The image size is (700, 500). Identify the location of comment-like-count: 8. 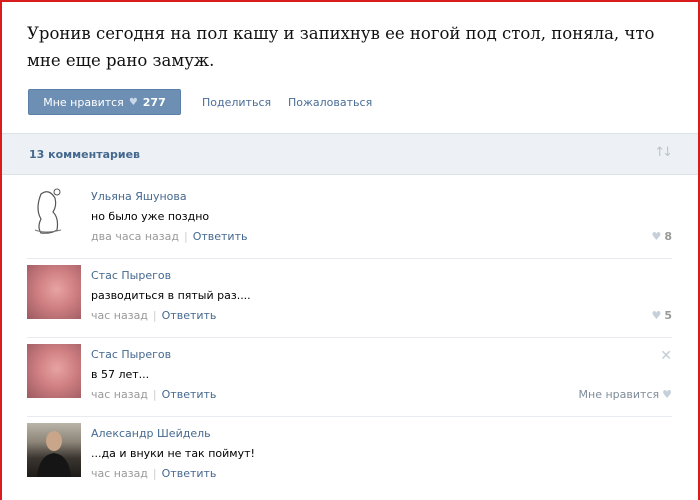
(668, 236).